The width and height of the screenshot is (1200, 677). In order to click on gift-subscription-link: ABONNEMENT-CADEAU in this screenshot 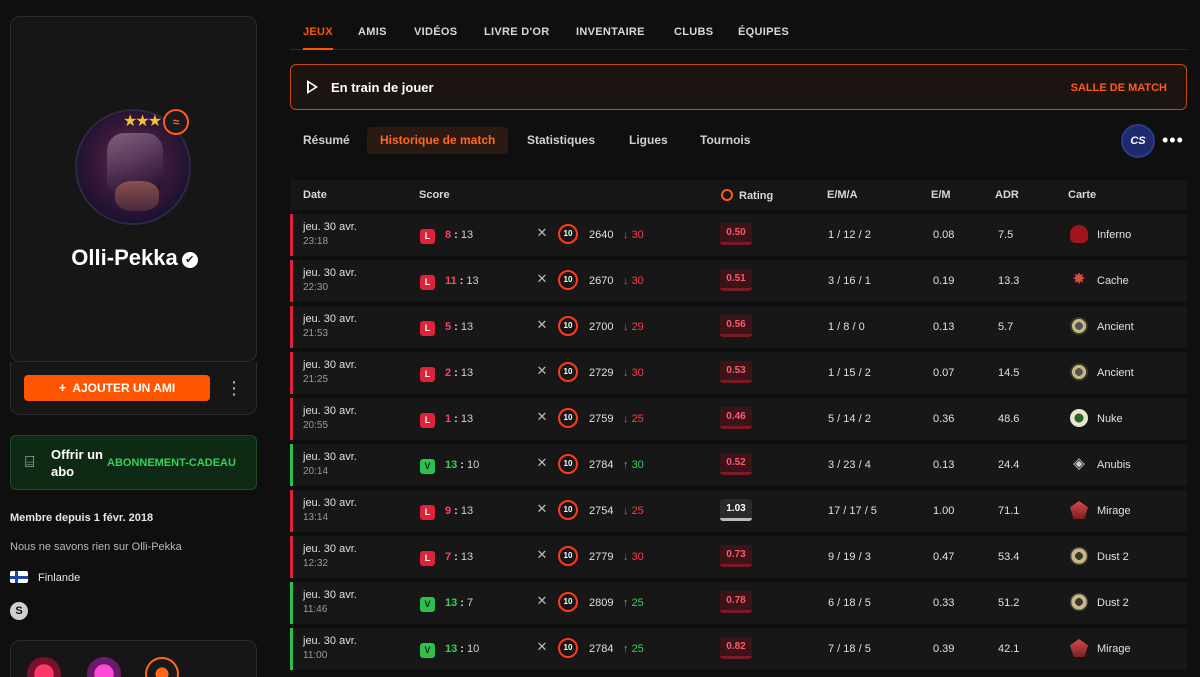, I will do `click(171, 463)`.